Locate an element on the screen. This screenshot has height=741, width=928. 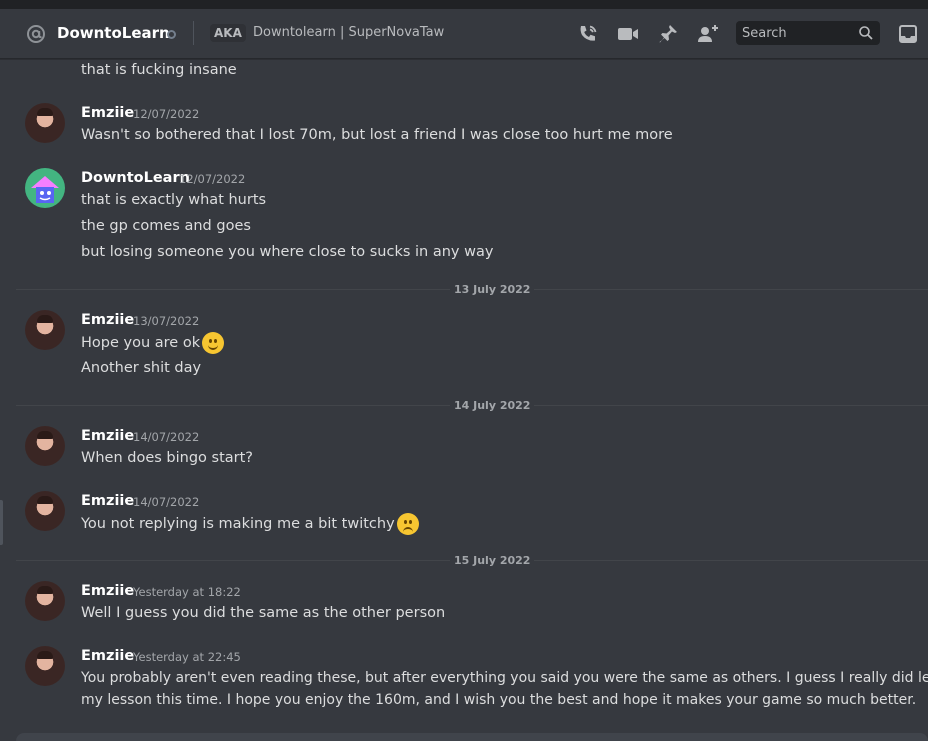
aka-nicknames: Downtolearn | SuperNovaTaw is located at coordinates (349, 32).